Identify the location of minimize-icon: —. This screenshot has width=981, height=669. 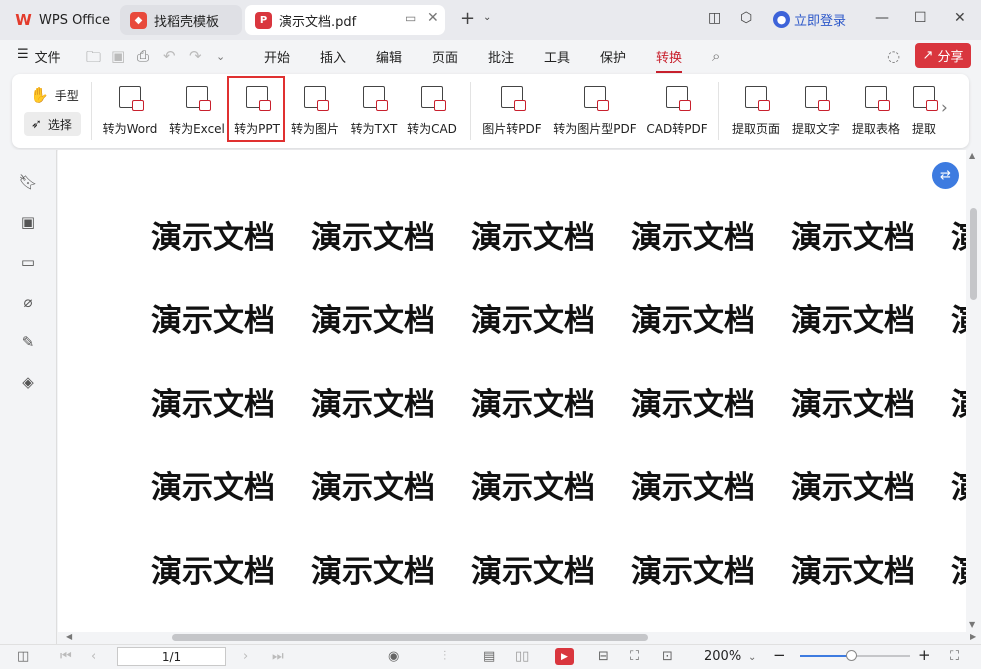
(882, 18).